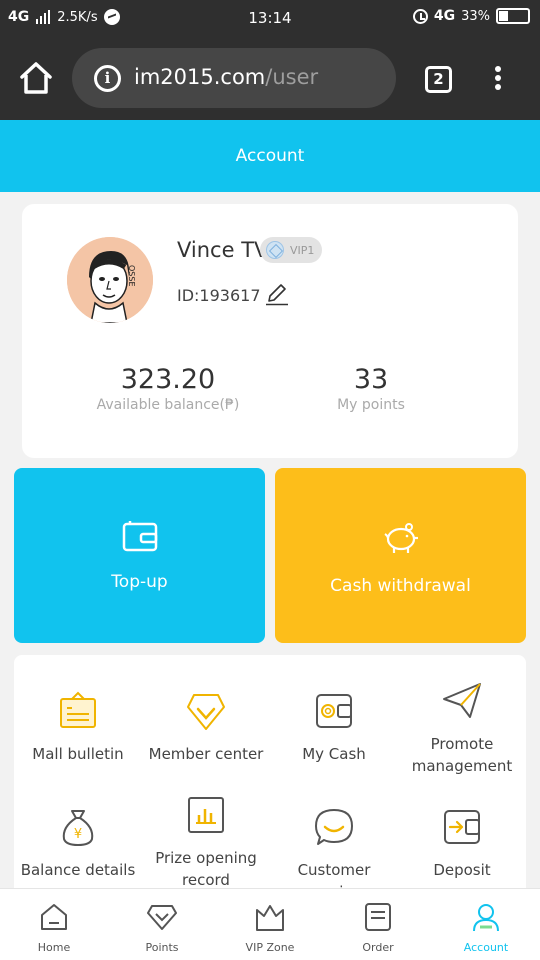 This screenshot has width=540, height=960. I want to click on battery-icon, so click(513, 16).